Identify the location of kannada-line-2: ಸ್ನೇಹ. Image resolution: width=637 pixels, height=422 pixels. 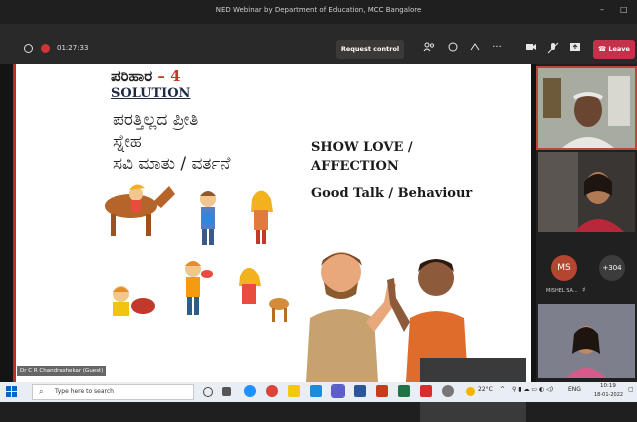
(127, 142).